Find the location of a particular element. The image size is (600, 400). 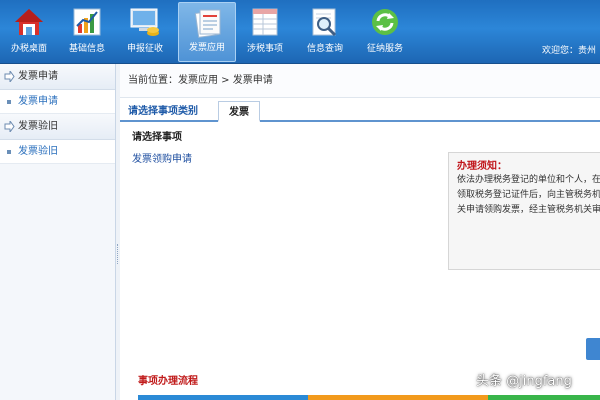

refresh-arrows-icon is located at coordinates (385, 22).